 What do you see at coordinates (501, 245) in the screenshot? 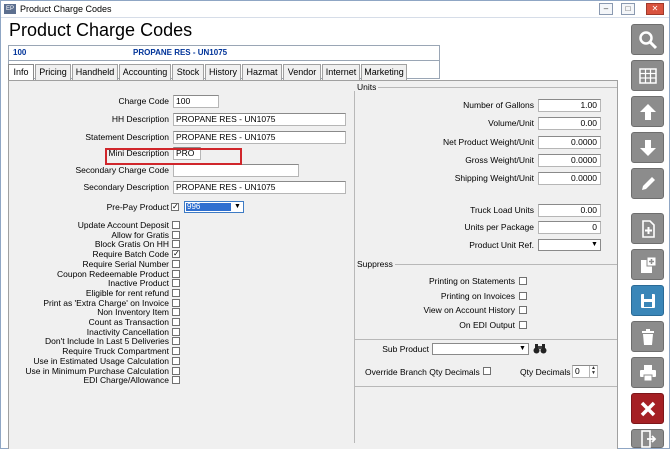
I see `product-unit-ref-label: Product Unit Ref.` at bounding box center [501, 245].